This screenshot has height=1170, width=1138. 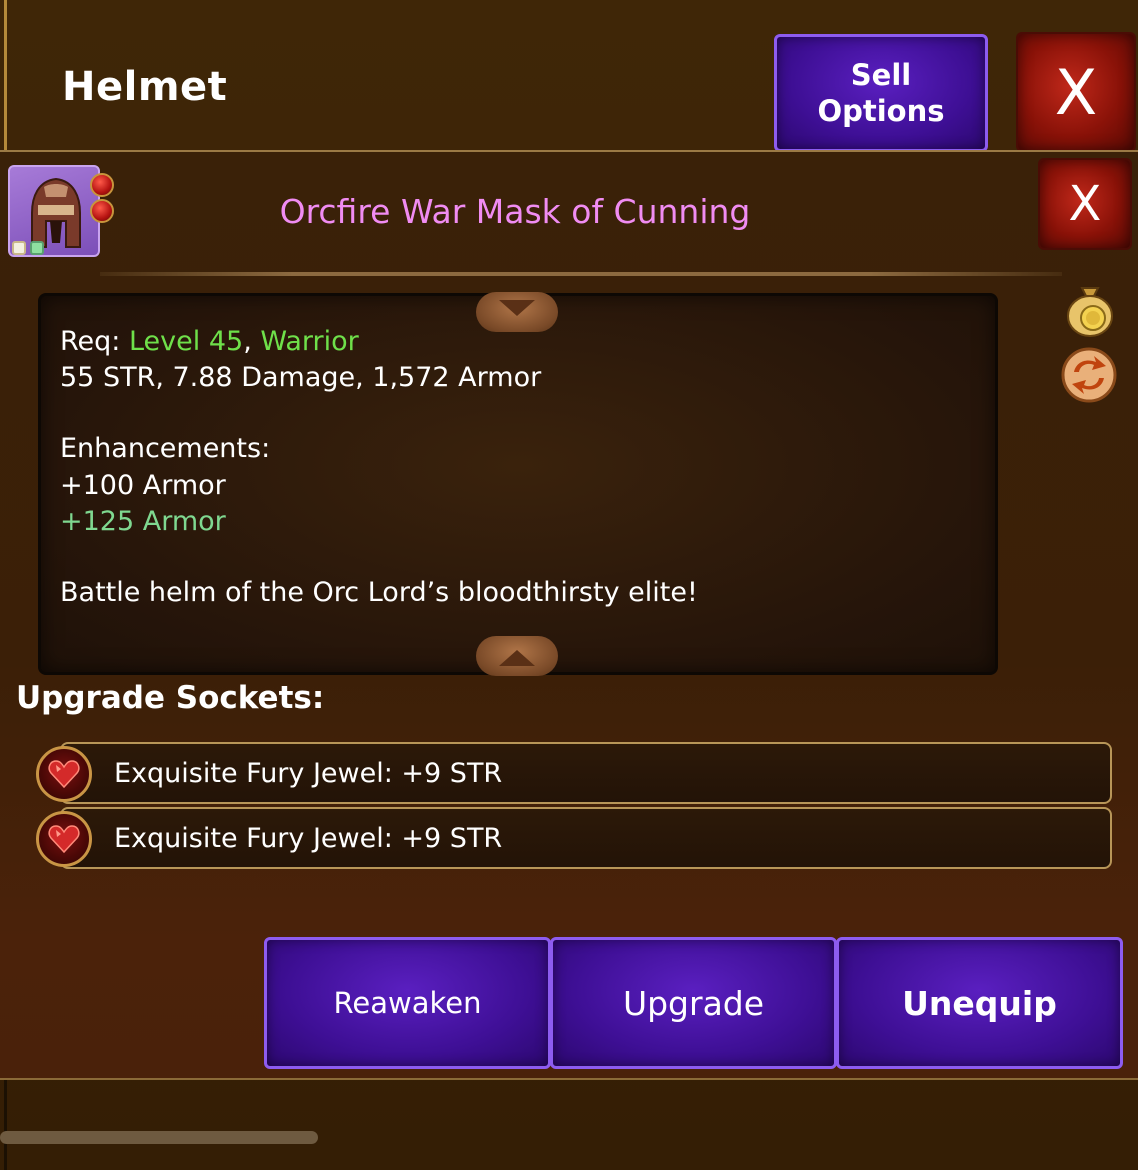 I want to click on upgrade-label: Upgrade, so click(x=693, y=1003).